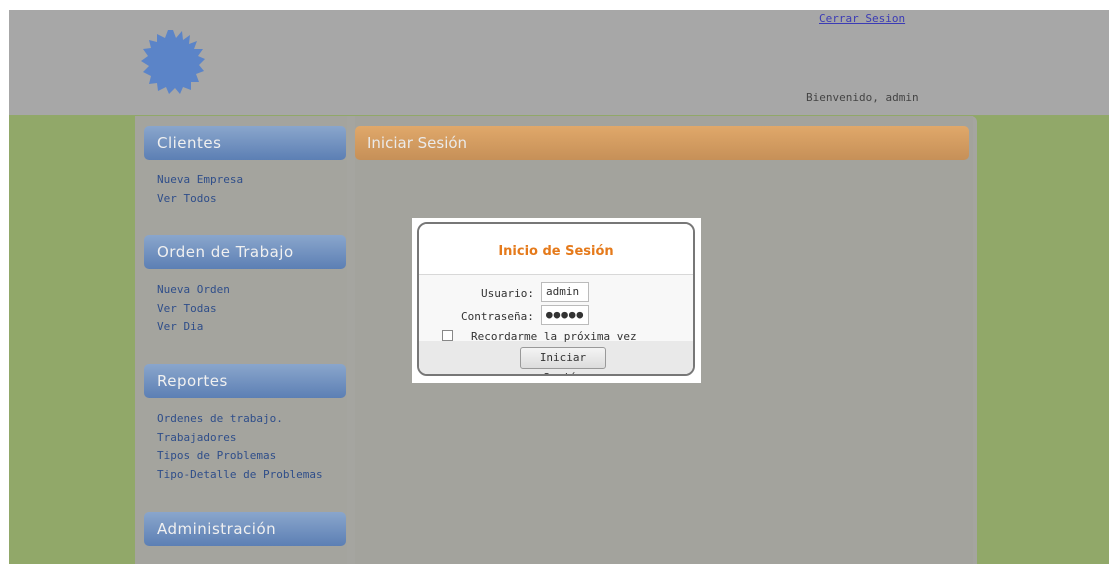 The height and width of the screenshot is (564, 1109). I want to click on logout-link: Cerrar Sesion, so click(862, 18).